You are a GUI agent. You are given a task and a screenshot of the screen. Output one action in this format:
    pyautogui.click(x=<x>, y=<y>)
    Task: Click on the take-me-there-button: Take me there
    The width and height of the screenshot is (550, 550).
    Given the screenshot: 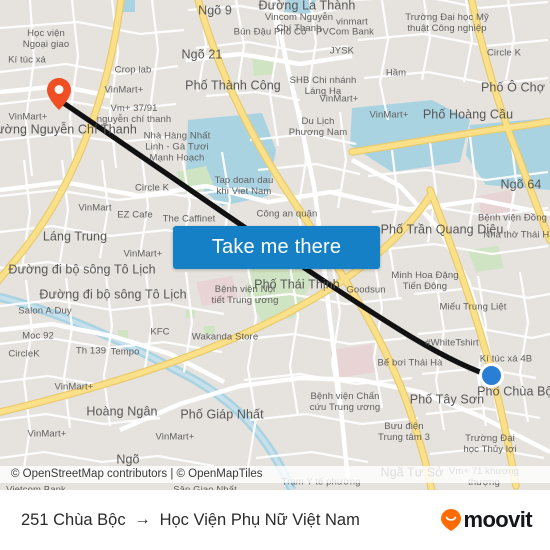 What is the action you would take?
    pyautogui.click(x=276, y=247)
    